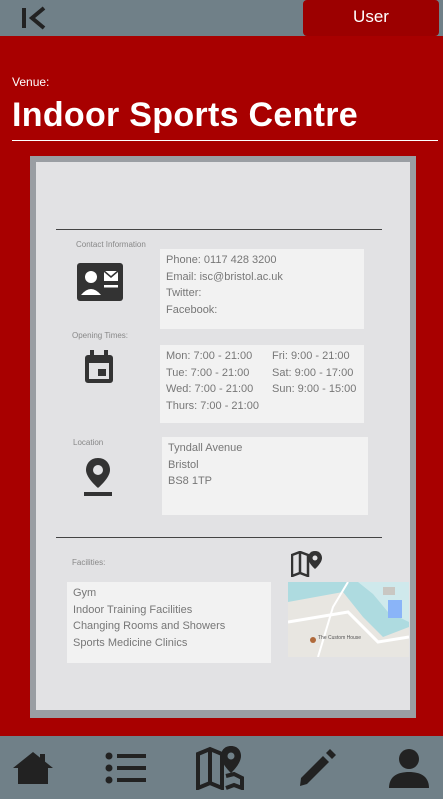 The height and width of the screenshot is (799, 443). I want to click on person-icon, so click(409, 768).